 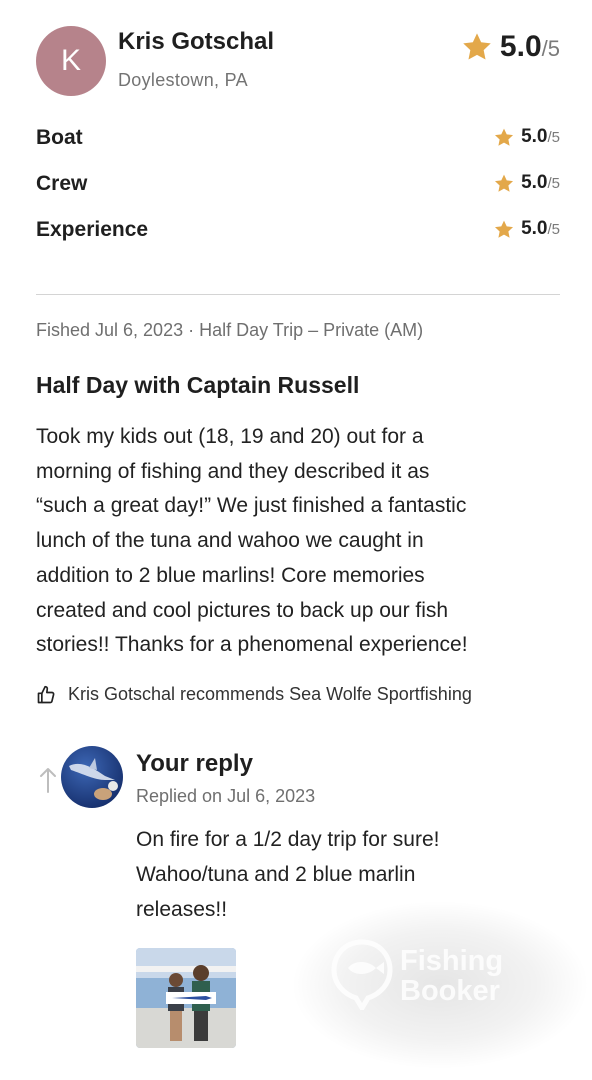 I want to click on rating-label: Crew, so click(x=62, y=183).